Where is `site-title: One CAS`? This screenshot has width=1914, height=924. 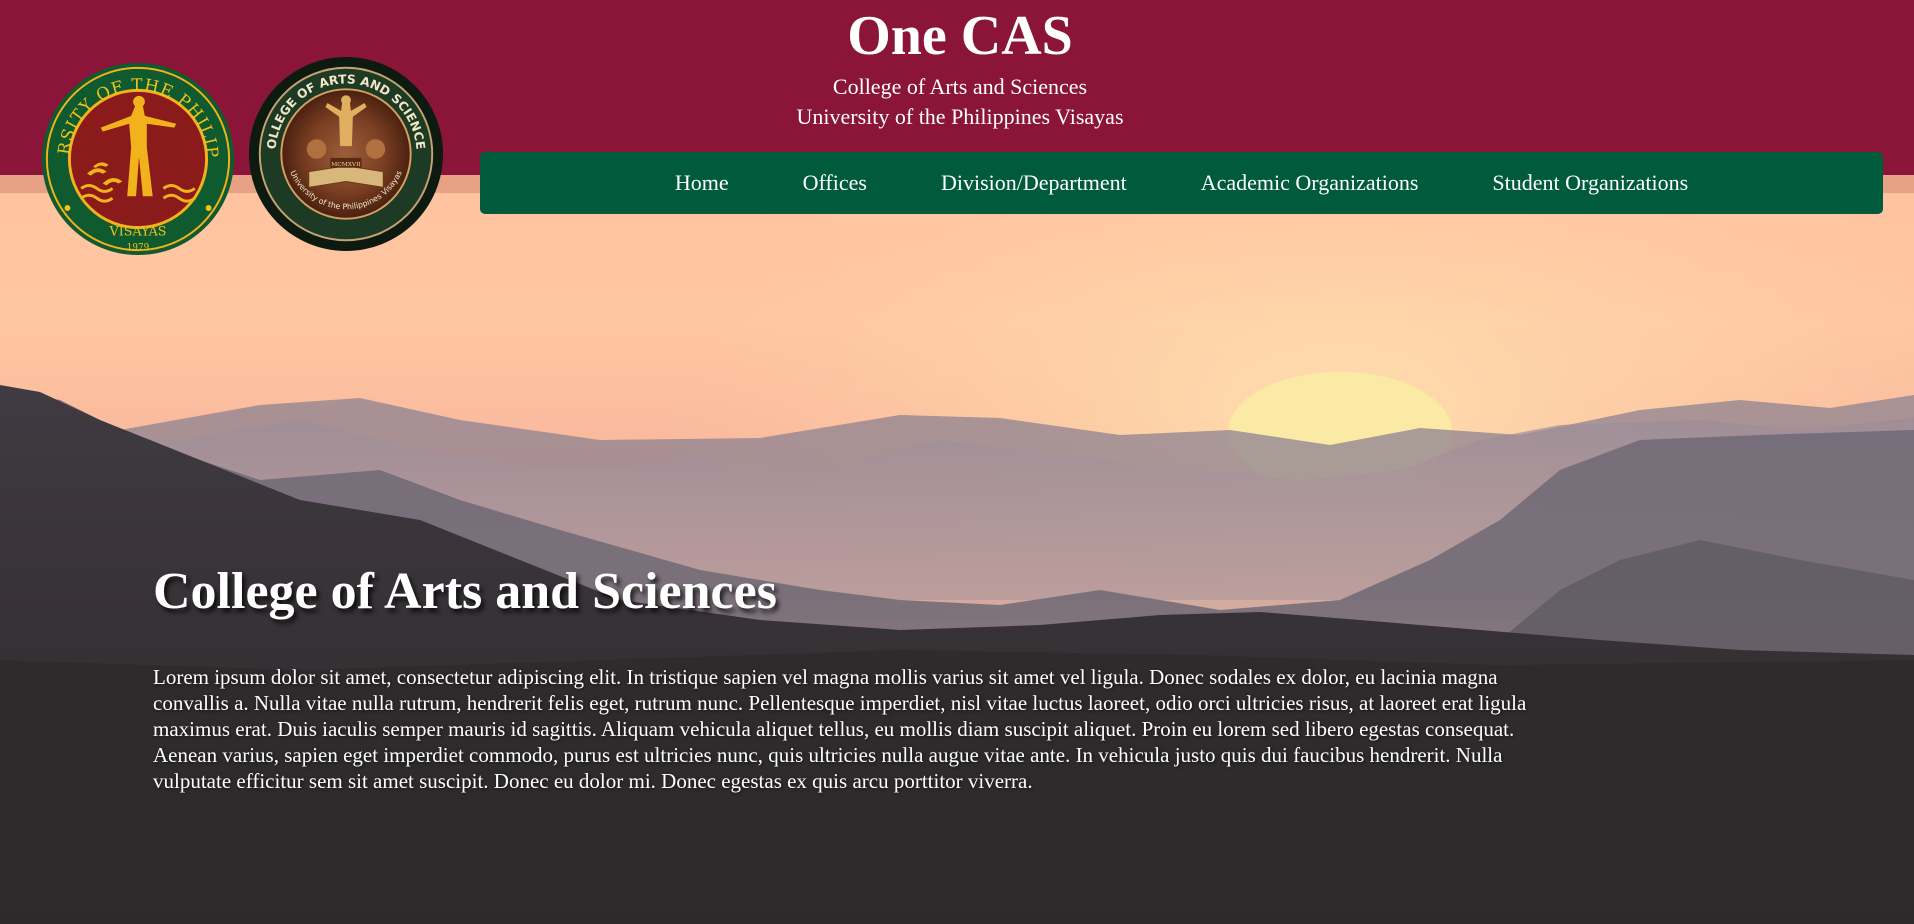 site-title: One CAS is located at coordinates (960, 36).